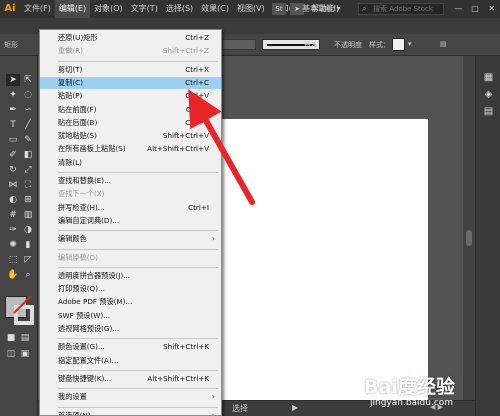 Image resolution: width=500 pixels, height=416 pixels. I want to click on menu-item: 清除(L), so click(130, 163).